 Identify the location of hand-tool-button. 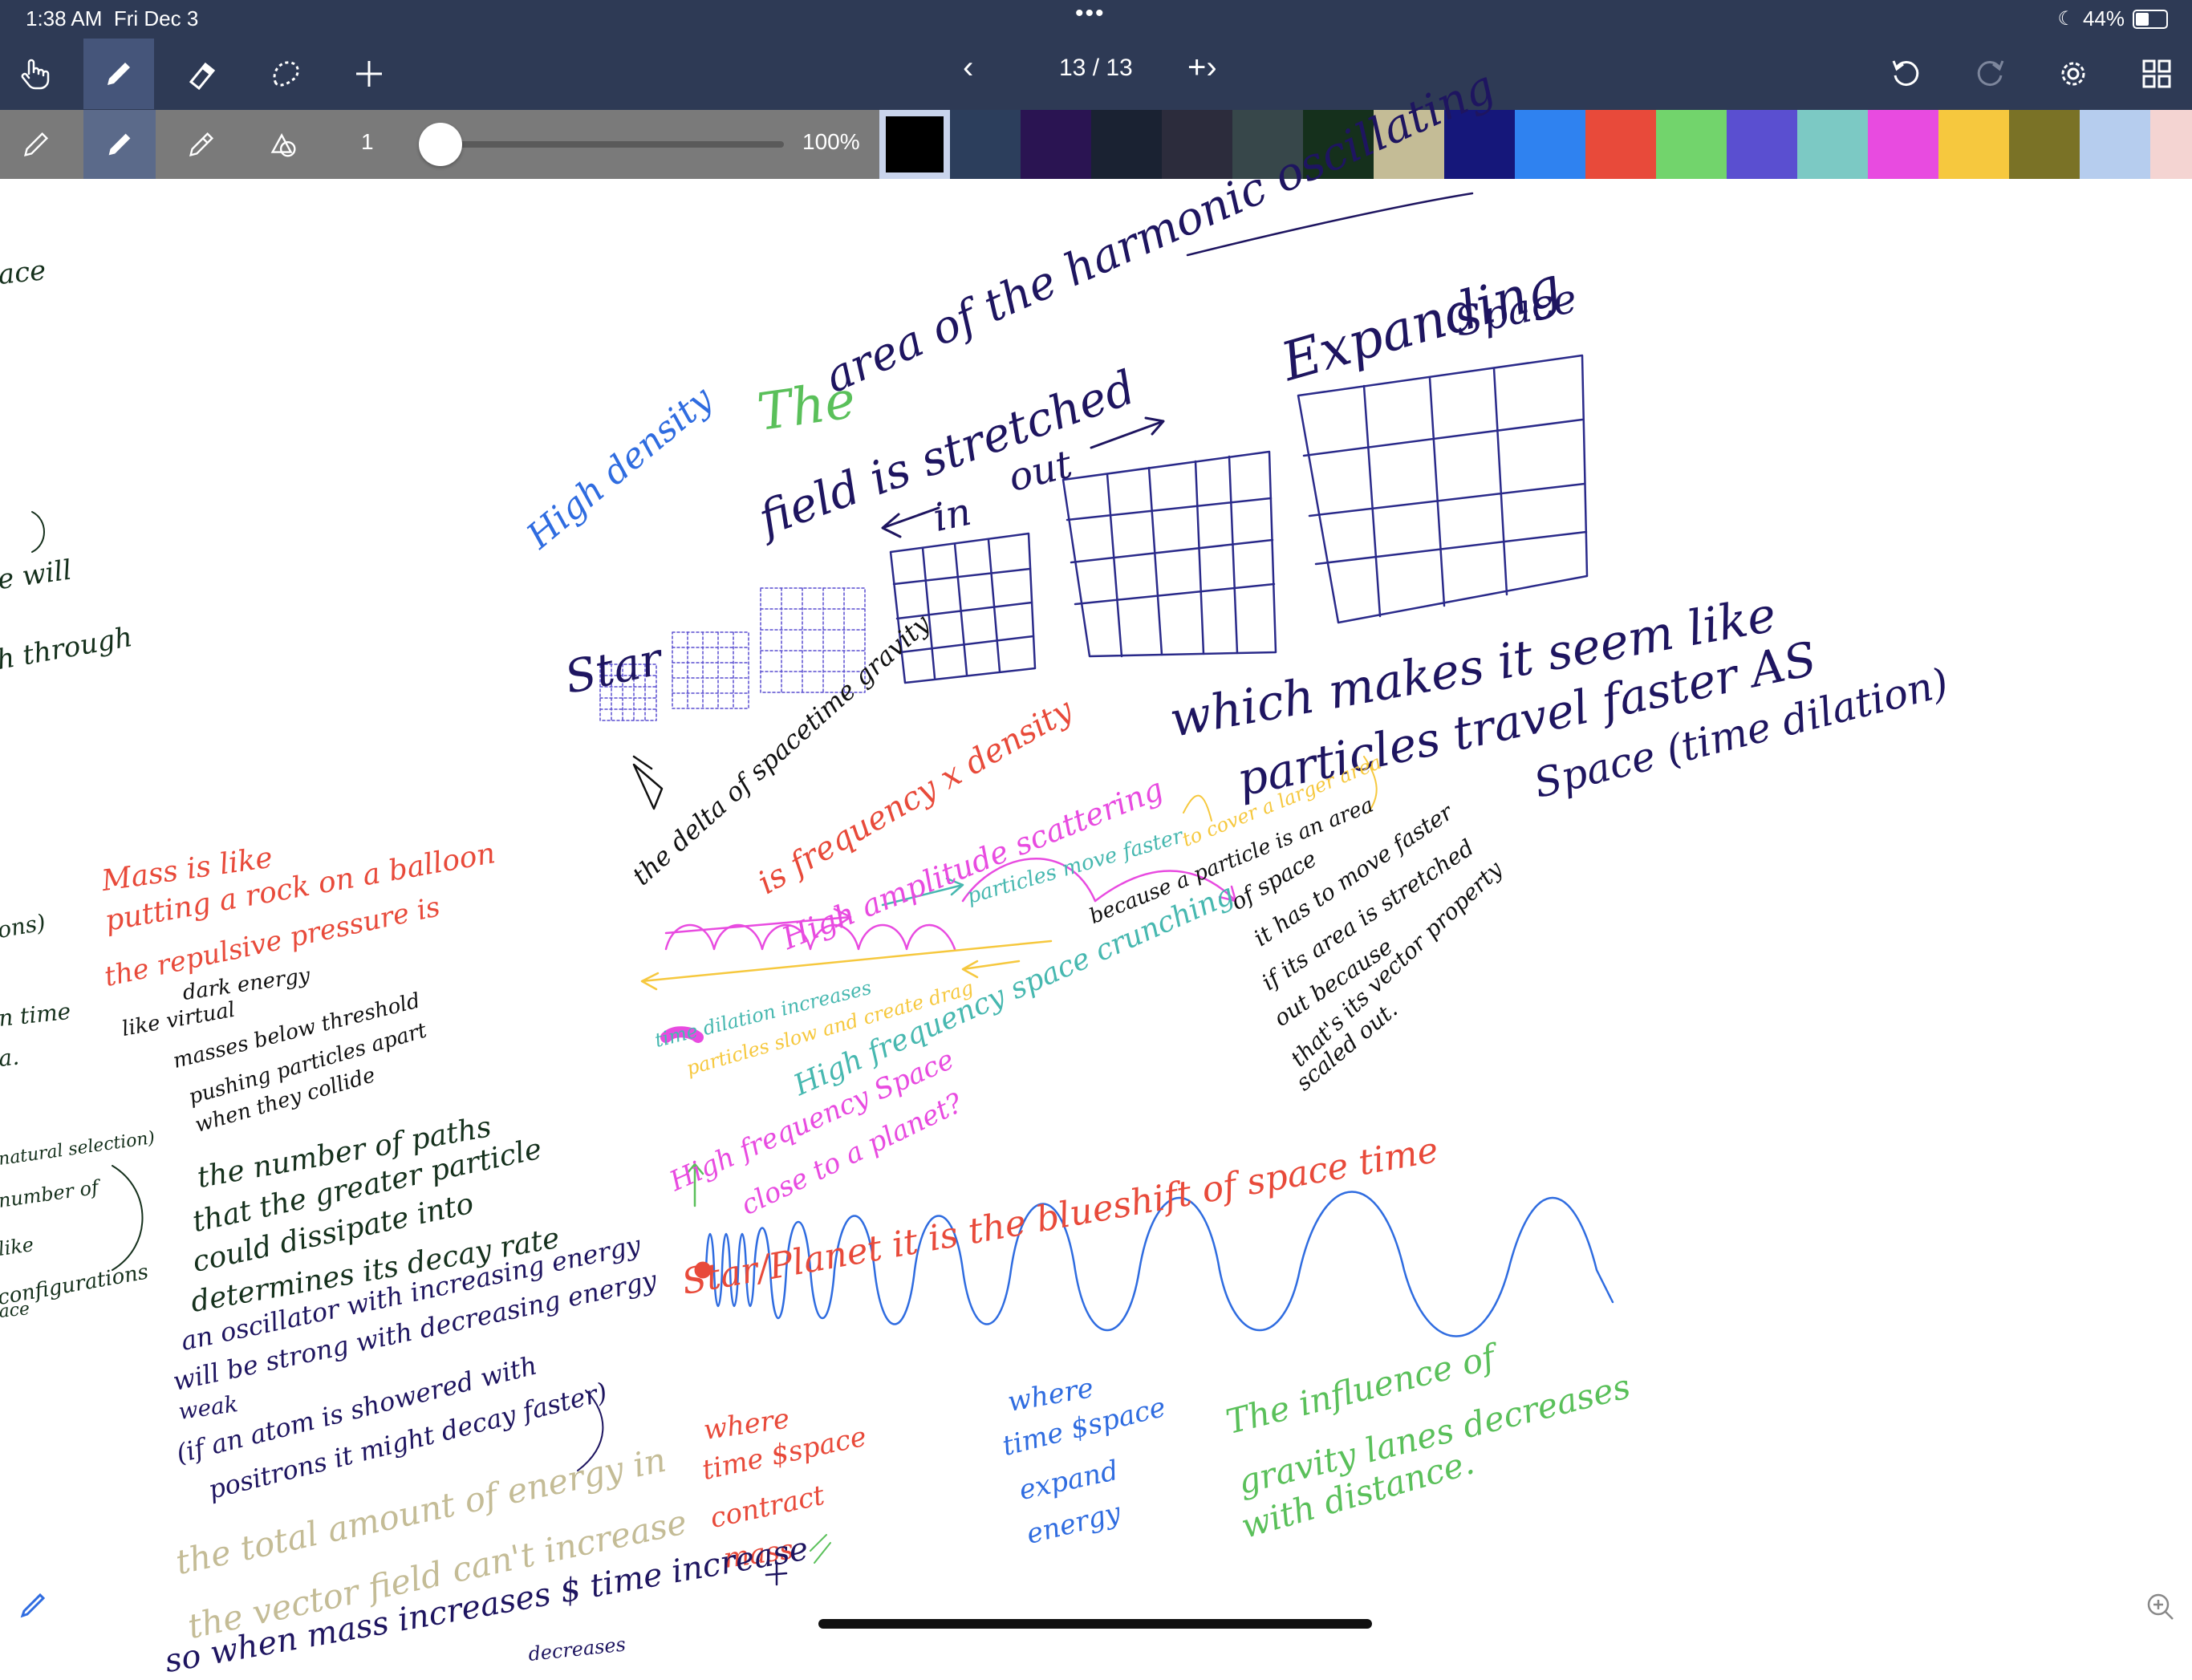
(36, 74).